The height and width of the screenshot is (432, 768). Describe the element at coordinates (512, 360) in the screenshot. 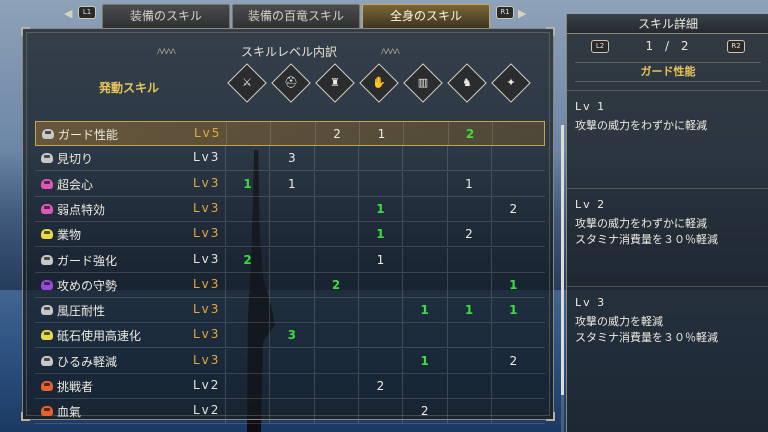

I see `skill-cell-talisman: 2` at that location.